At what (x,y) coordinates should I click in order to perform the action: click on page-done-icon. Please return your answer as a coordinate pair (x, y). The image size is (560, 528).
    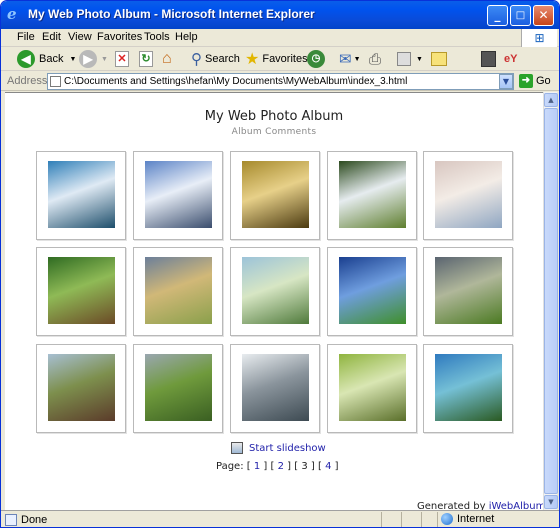
    Looking at the image, I should click on (11, 520).